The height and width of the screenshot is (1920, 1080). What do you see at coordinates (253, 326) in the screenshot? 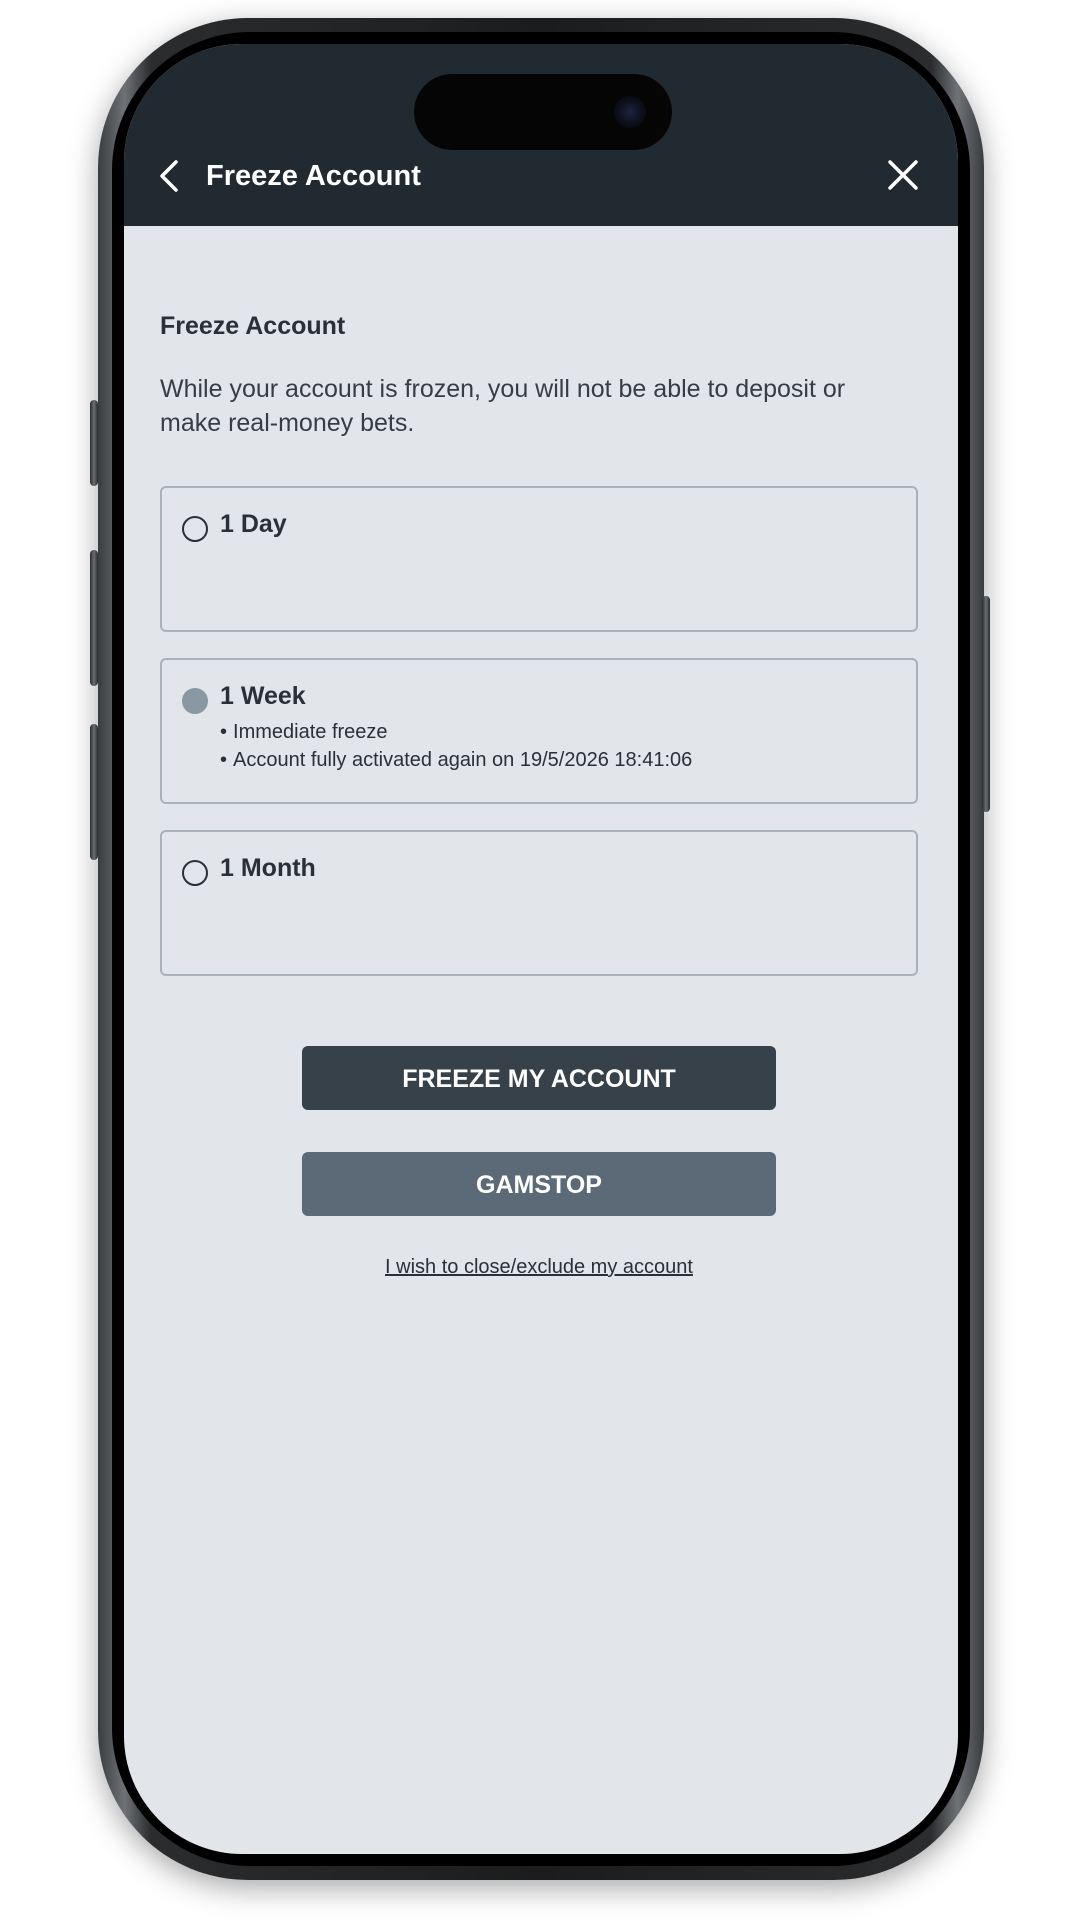
I see `section-title: Freeze Account` at bounding box center [253, 326].